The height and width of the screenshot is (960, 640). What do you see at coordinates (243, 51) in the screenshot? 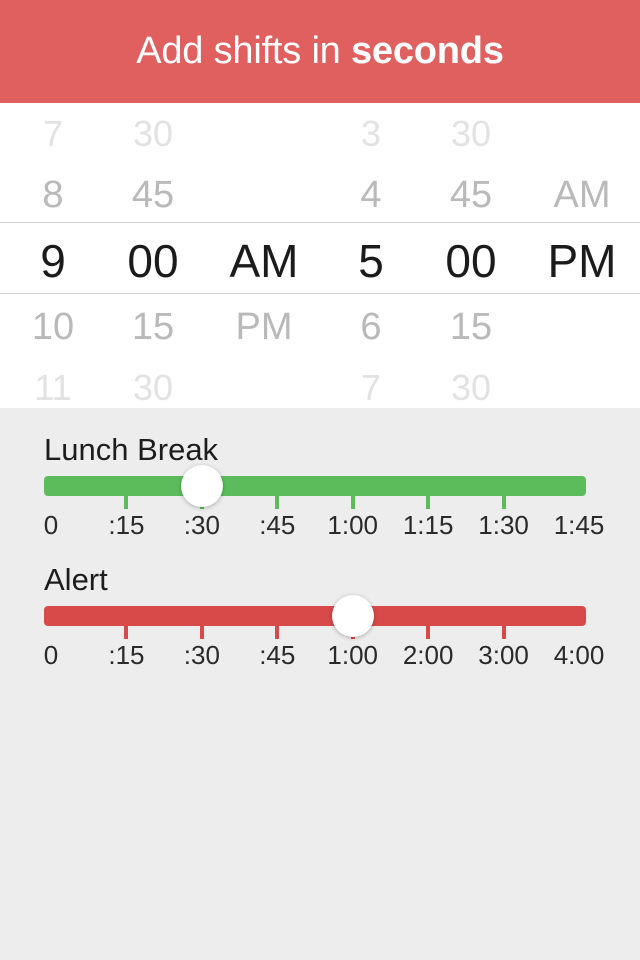
I see `page-title-regular: Add shifts in` at bounding box center [243, 51].